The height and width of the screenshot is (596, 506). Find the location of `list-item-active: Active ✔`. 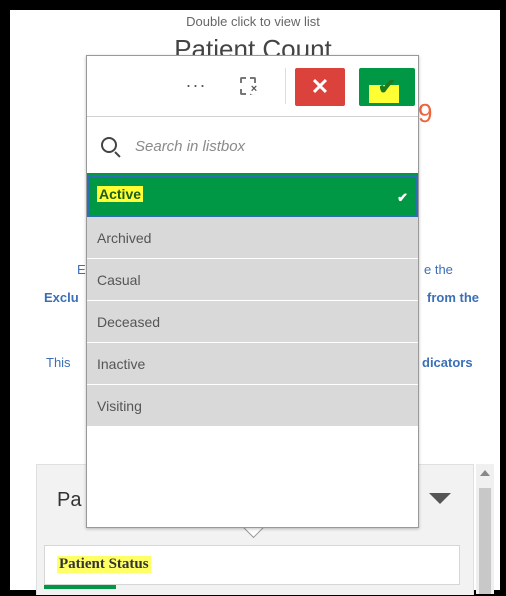

list-item-active: Active ✔ is located at coordinates (252, 196).